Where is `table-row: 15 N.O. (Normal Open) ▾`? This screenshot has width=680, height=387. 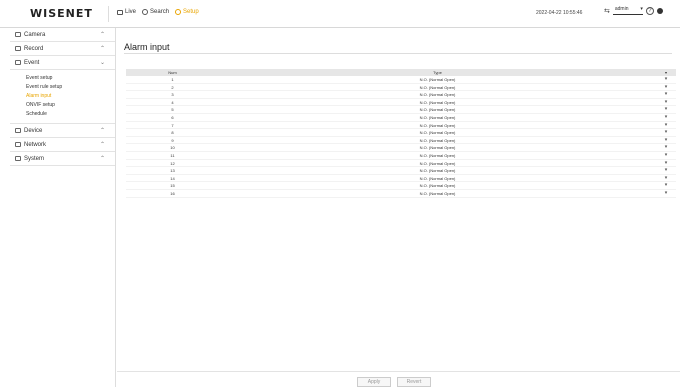 table-row: 15 N.O. (Normal Open) ▾ is located at coordinates (401, 186).